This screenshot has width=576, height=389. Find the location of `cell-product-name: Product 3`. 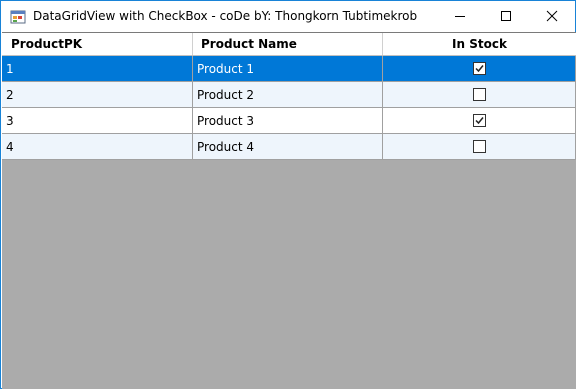

cell-product-name: Product 3 is located at coordinates (288, 121).